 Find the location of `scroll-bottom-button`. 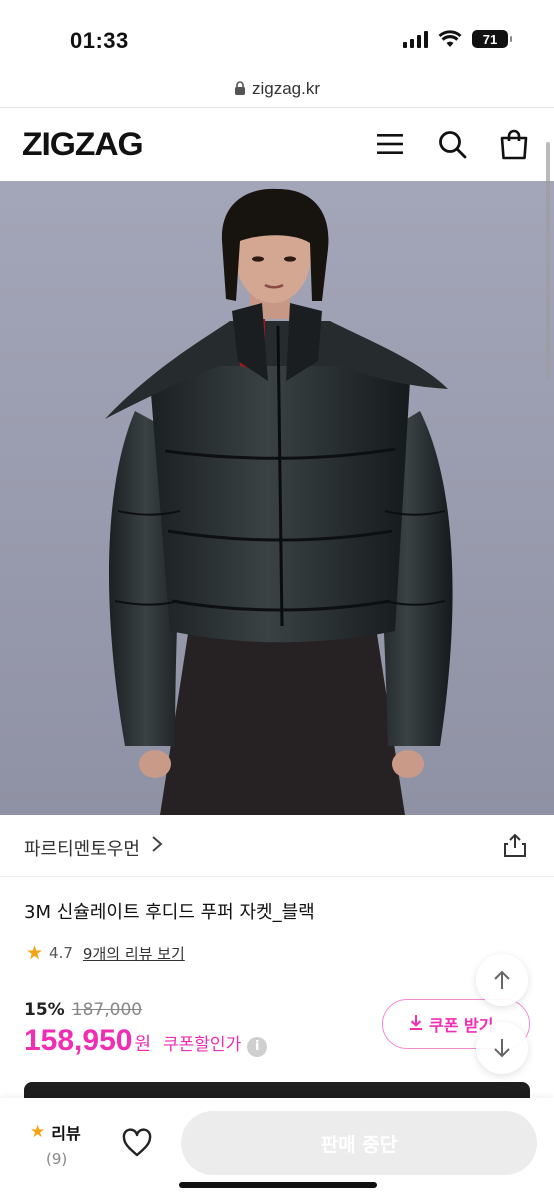

scroll-bottom-button is located at coordinates (502, 1048).